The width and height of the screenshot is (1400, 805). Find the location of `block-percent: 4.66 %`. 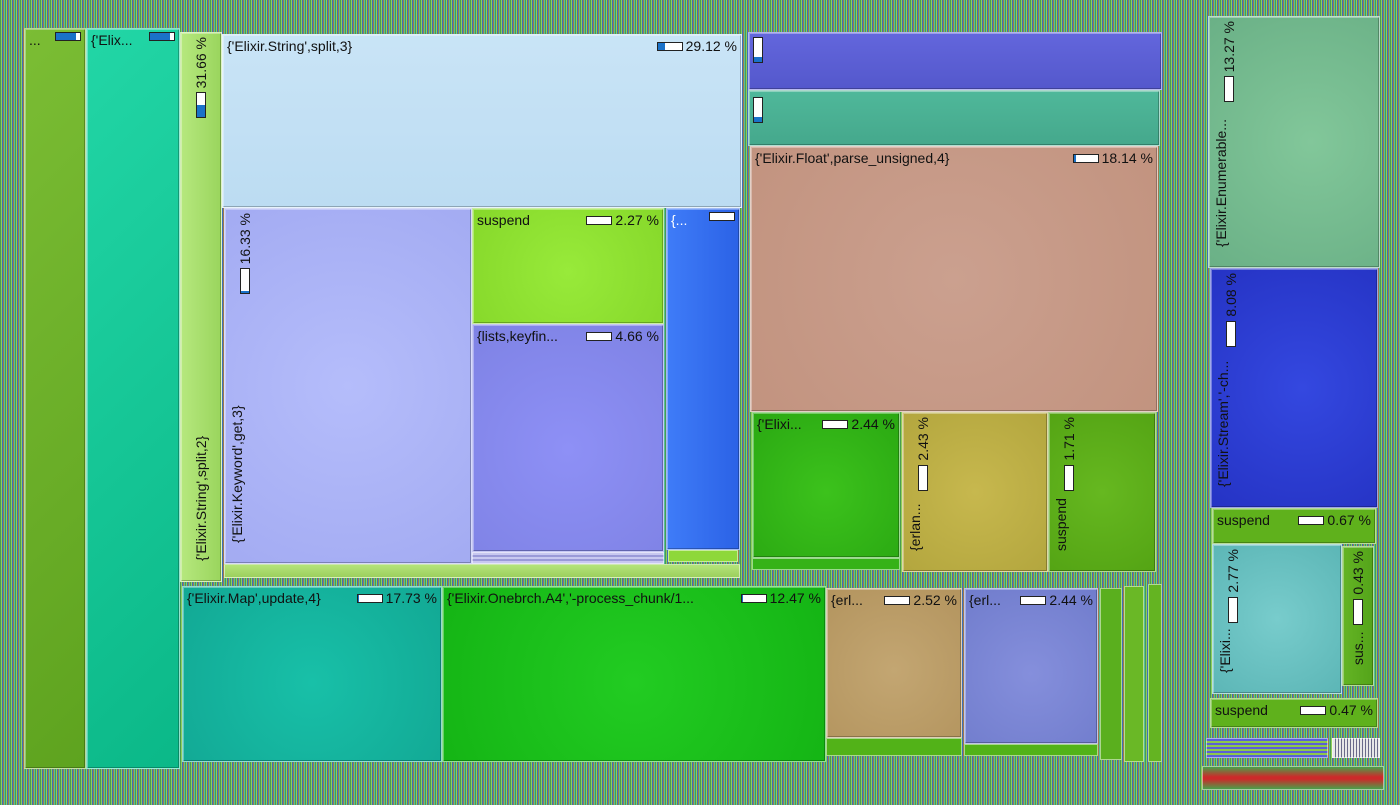

block-percent: 4.66 % is located at coordinates (637, 336).